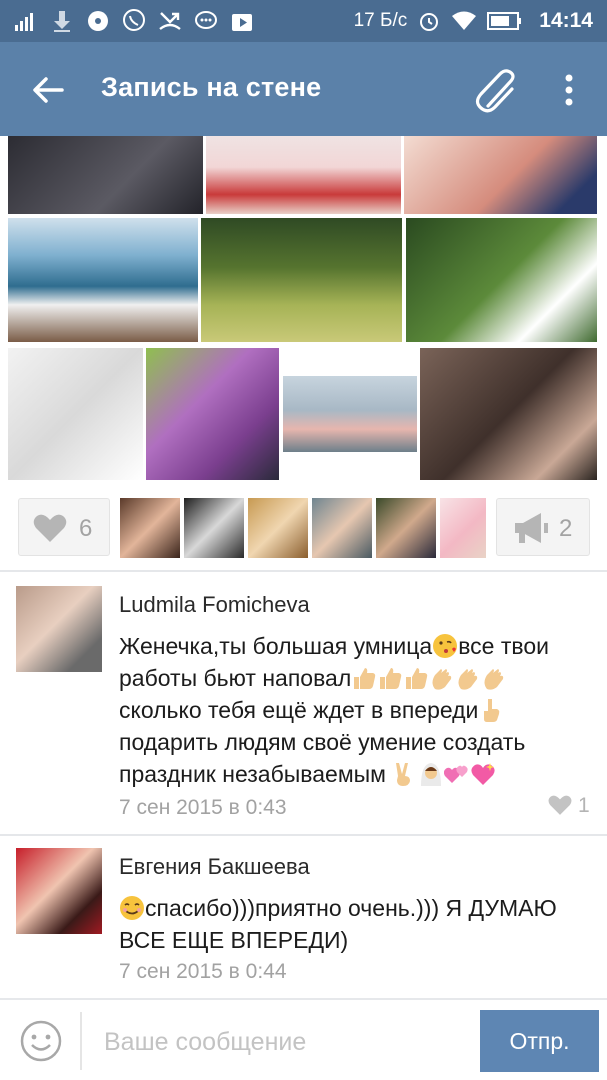  I want to click on pointing-up-icon, so click(492, 710).